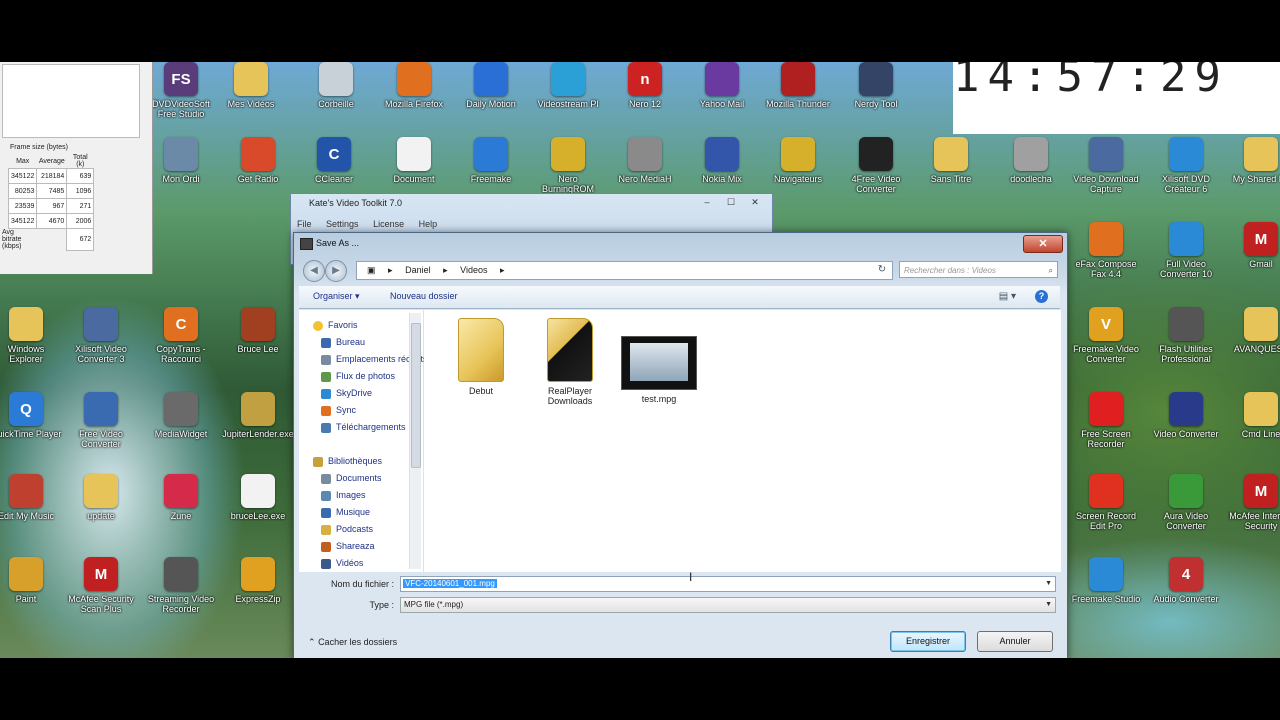 The image size is (1280, 720). I want to click on file-item: Debut, so click(481, 357).